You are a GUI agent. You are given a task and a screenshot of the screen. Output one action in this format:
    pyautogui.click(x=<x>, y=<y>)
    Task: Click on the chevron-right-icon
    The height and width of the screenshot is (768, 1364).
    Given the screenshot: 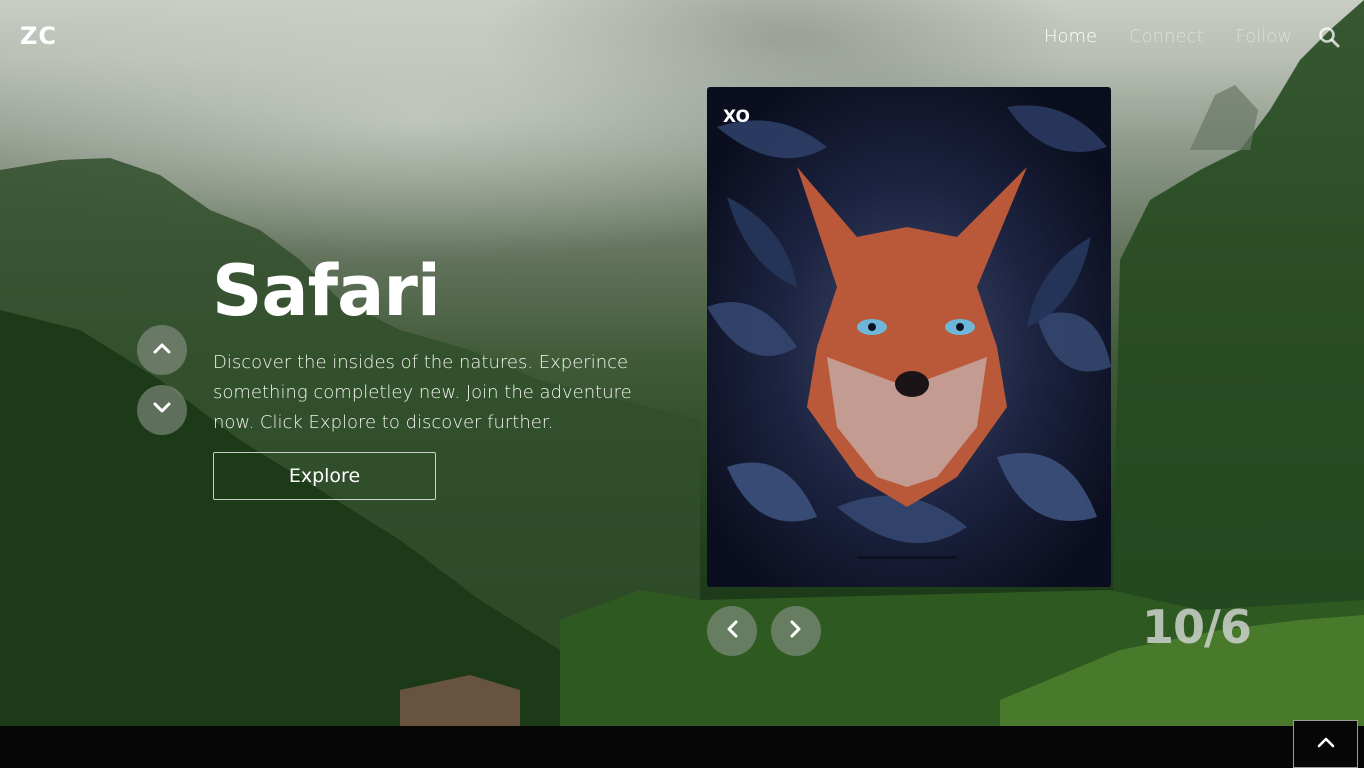 What is the action you would take?
    pyautogui.click(x=796, y=631)
    